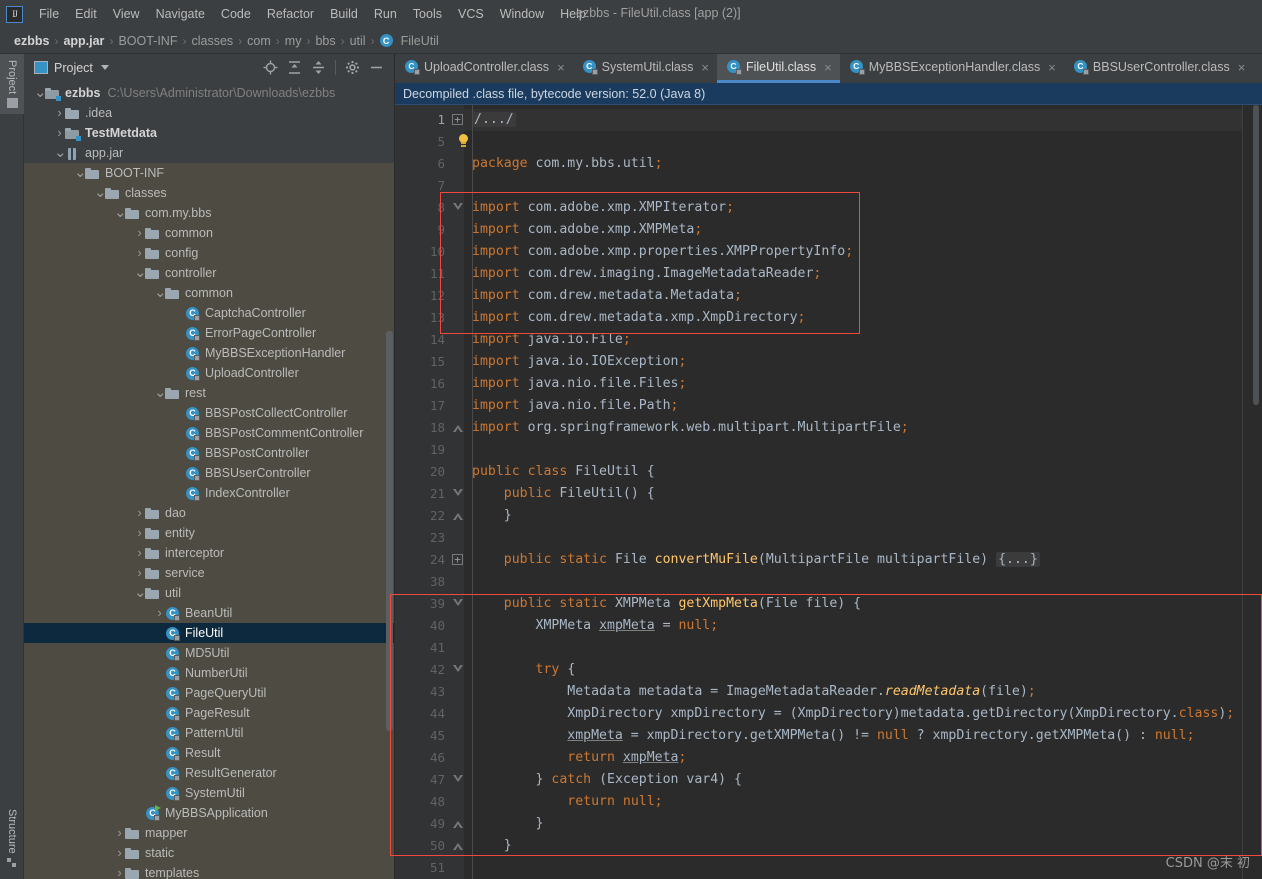 This screenshot has height=879, width=1262. What do you see at coordinates (209, 273) in the screenshot?
I see `tree-node-controller: ⌄ controller` at bounding box center [209, 273].